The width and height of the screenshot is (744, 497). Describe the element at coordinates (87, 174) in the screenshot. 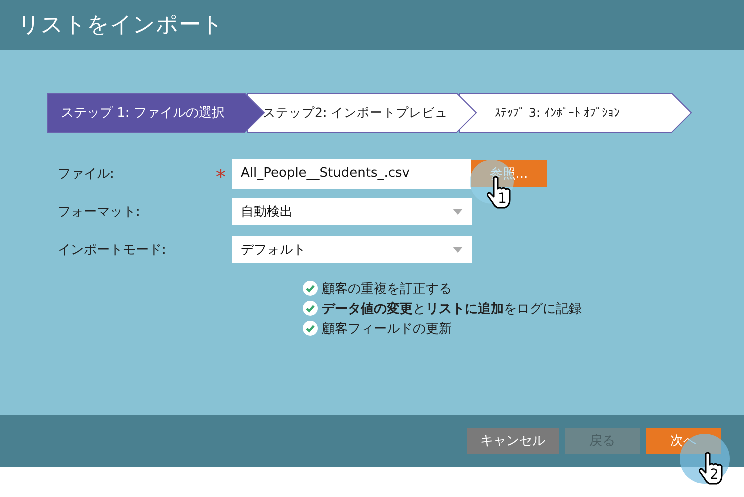

I see `field-label: ファイル:` at that location.